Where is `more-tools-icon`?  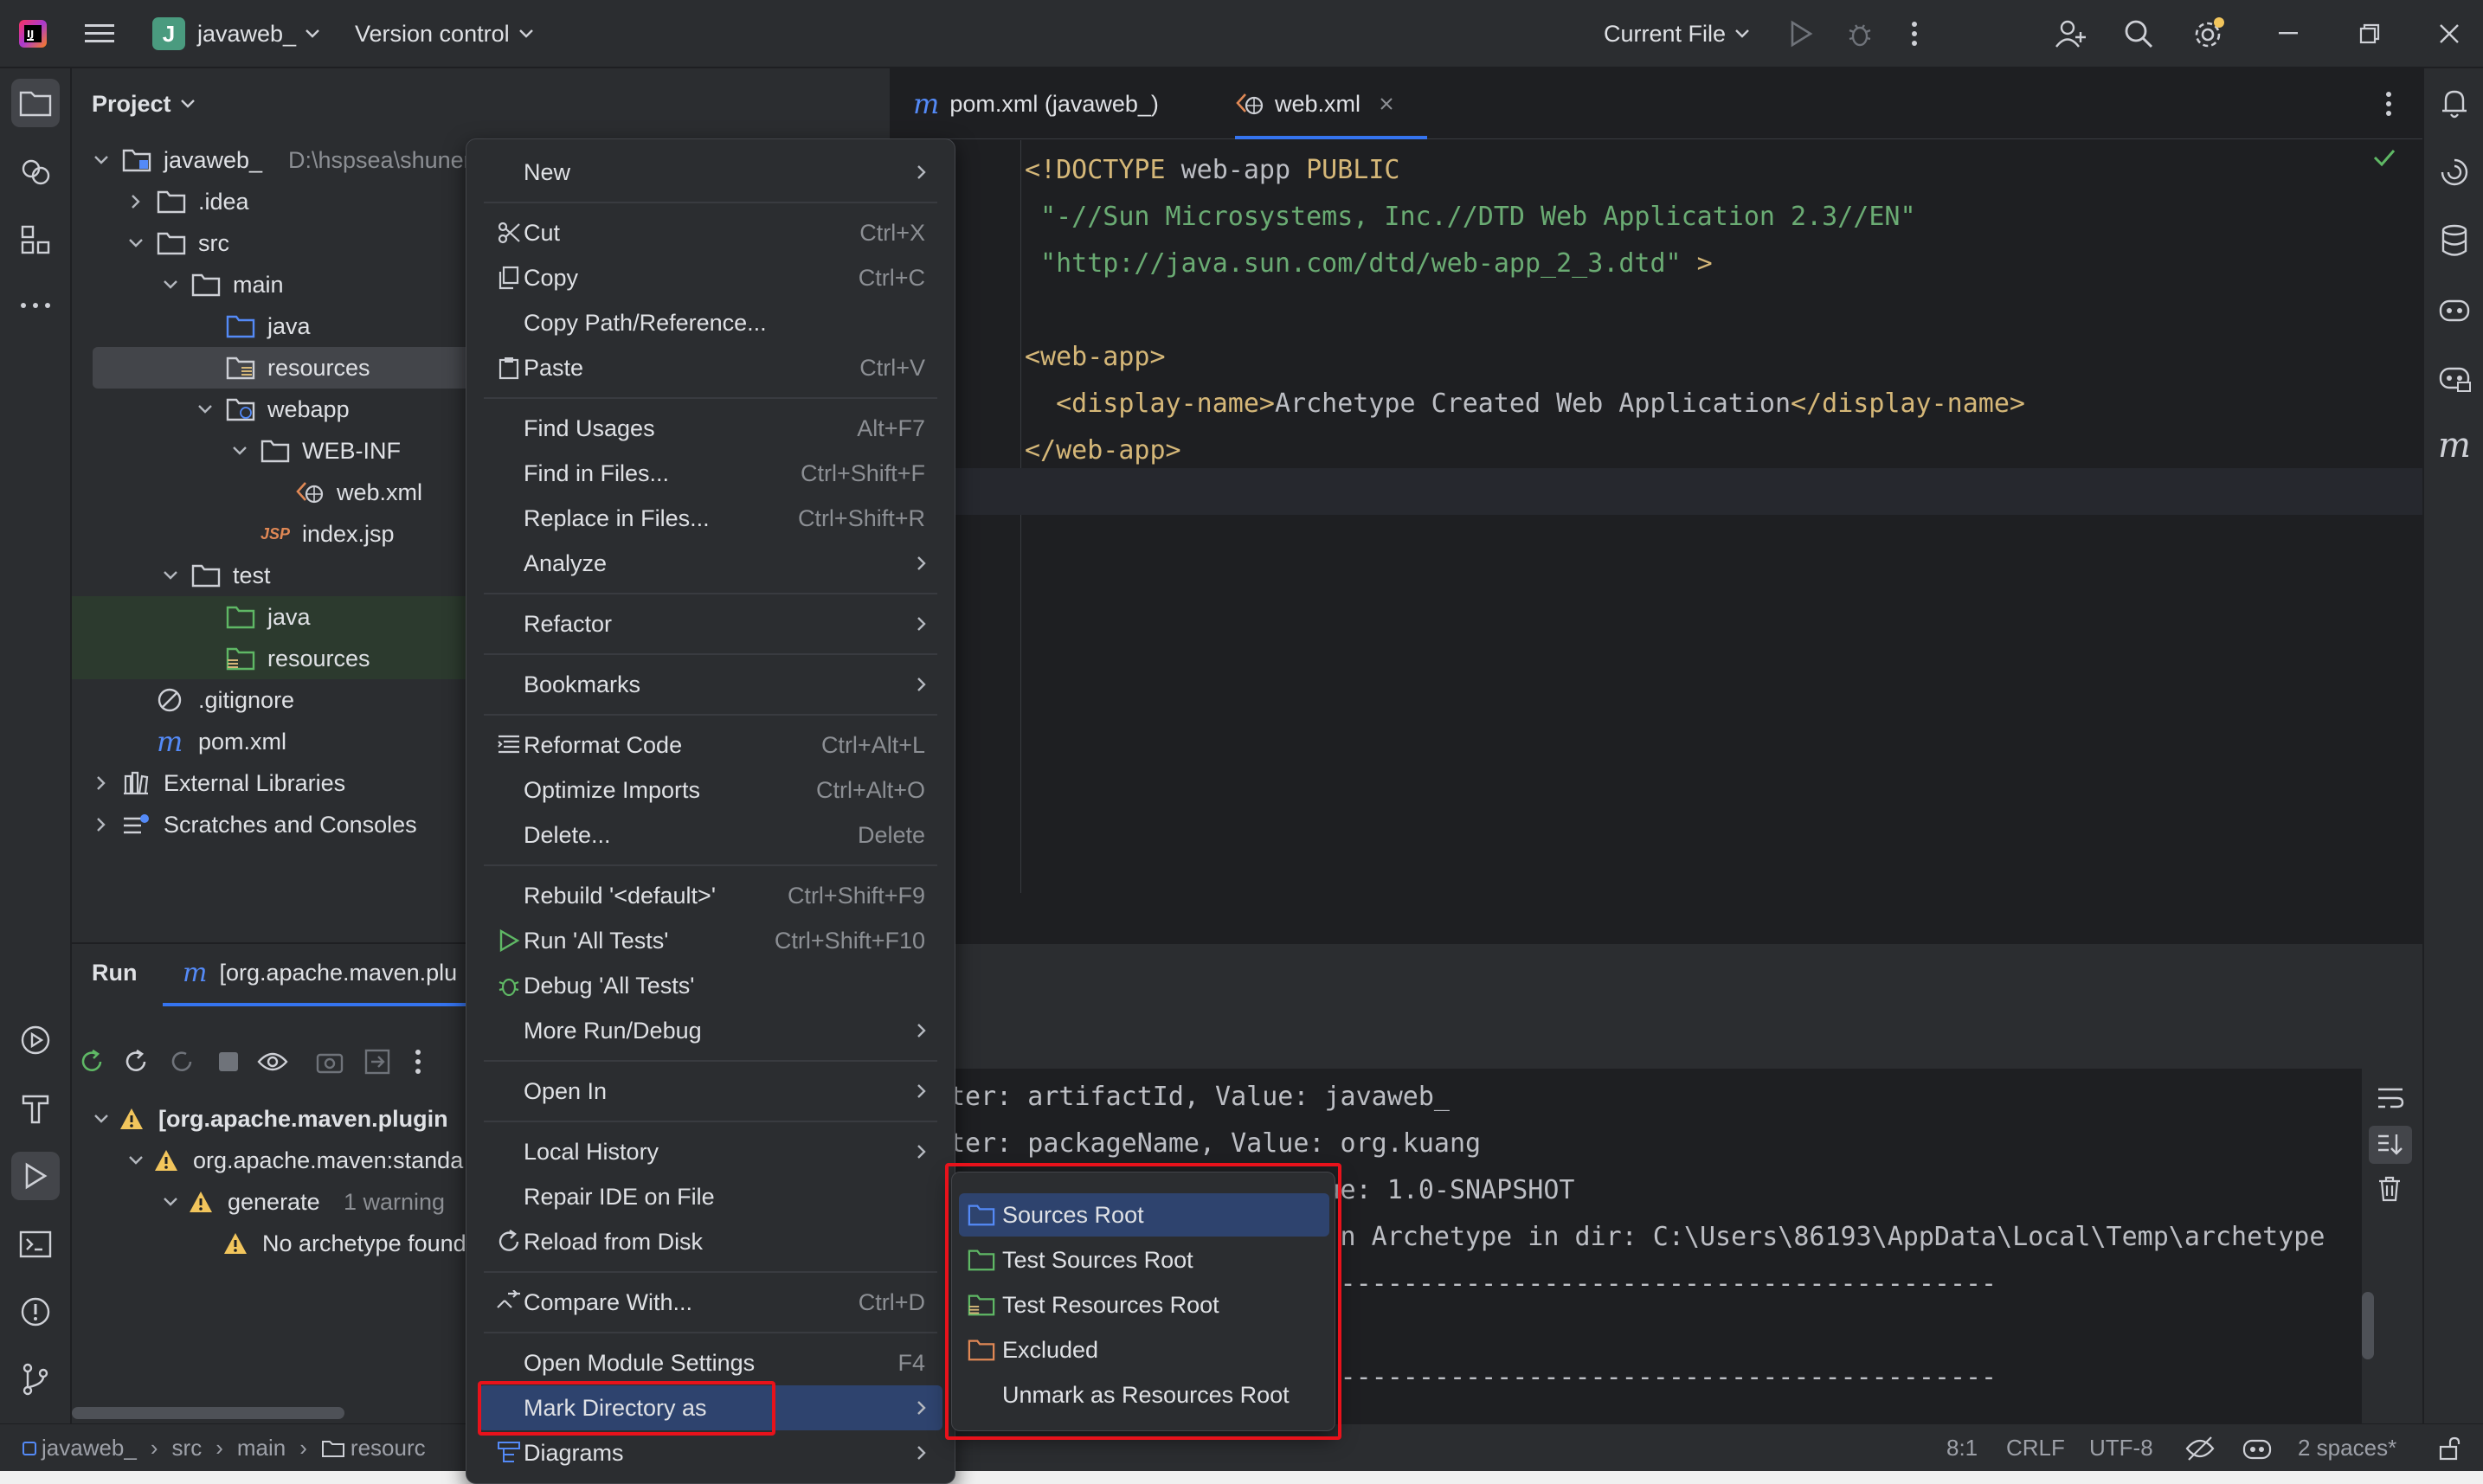
more-tools-icon is located at coordinates (35, 305).